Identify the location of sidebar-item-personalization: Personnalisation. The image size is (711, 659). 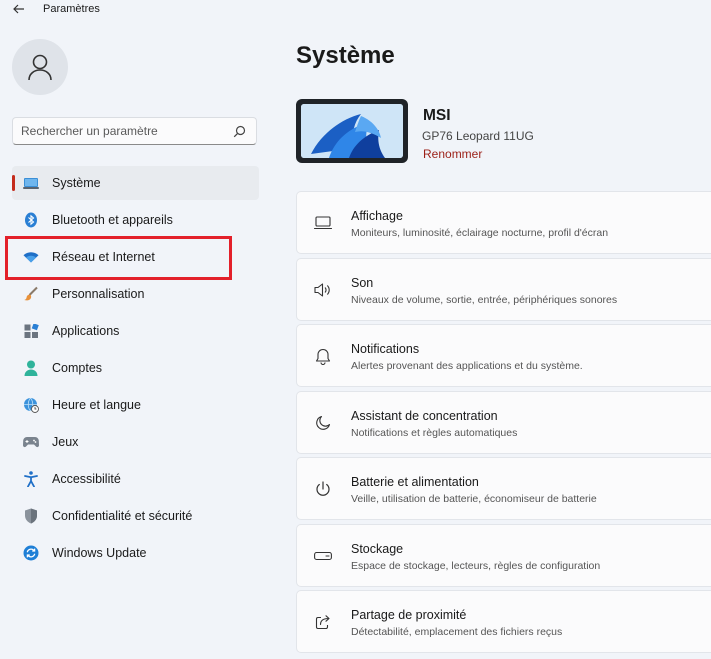
(135, 294).